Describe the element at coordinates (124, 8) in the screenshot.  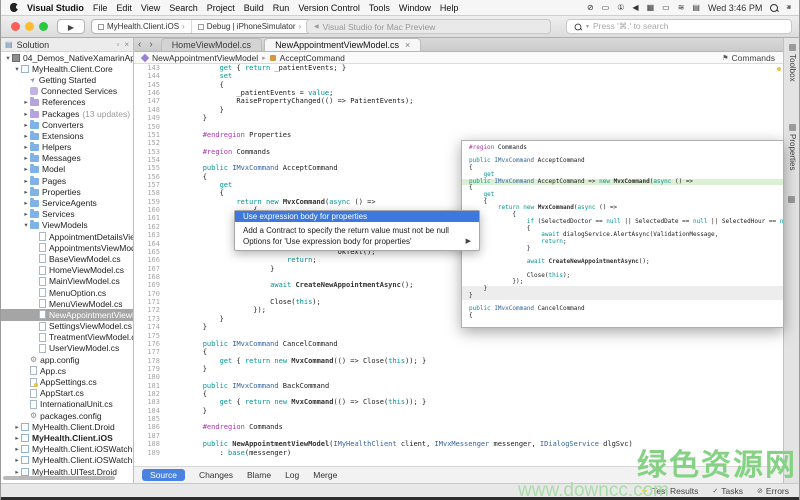
I see `menu-edit: Edit` at that location.